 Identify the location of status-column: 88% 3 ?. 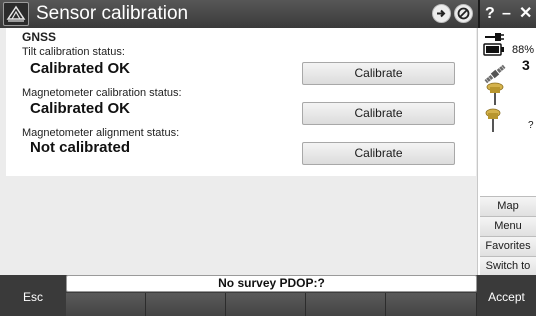
(508, 112).